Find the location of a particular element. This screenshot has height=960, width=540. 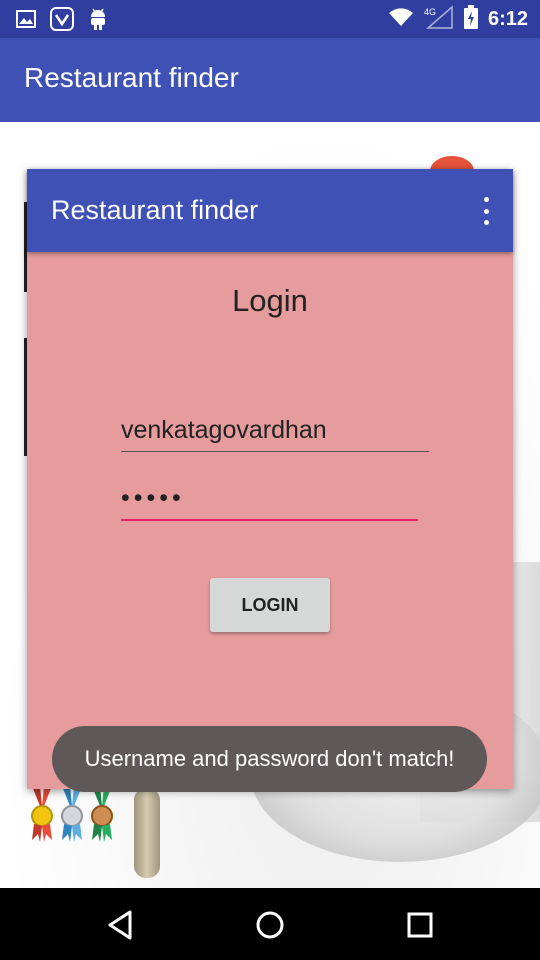

toast-message: Username and password don't match! is located at coordinates (269, 759).